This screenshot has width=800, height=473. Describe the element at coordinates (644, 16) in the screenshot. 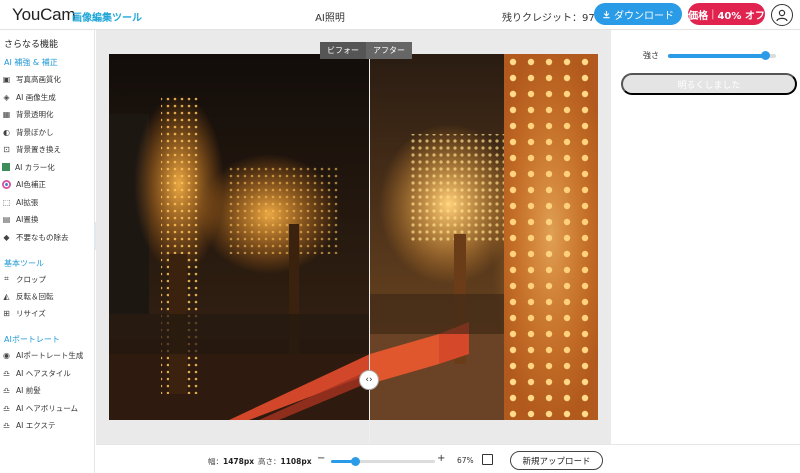

I see `download-label: ダウンロード` at that location.